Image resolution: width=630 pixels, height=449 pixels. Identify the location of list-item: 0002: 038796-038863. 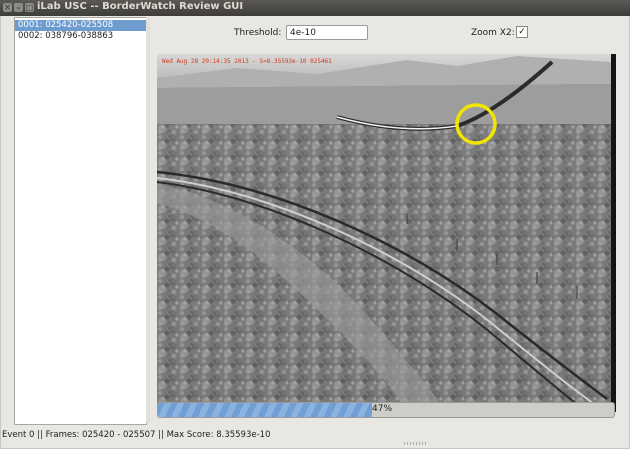
(80, 36).